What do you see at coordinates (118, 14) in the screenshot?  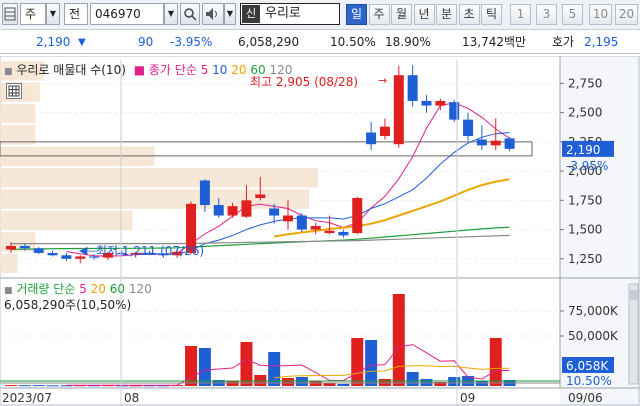 I see `stock-code: 046970` at bounding box center [118, 14].